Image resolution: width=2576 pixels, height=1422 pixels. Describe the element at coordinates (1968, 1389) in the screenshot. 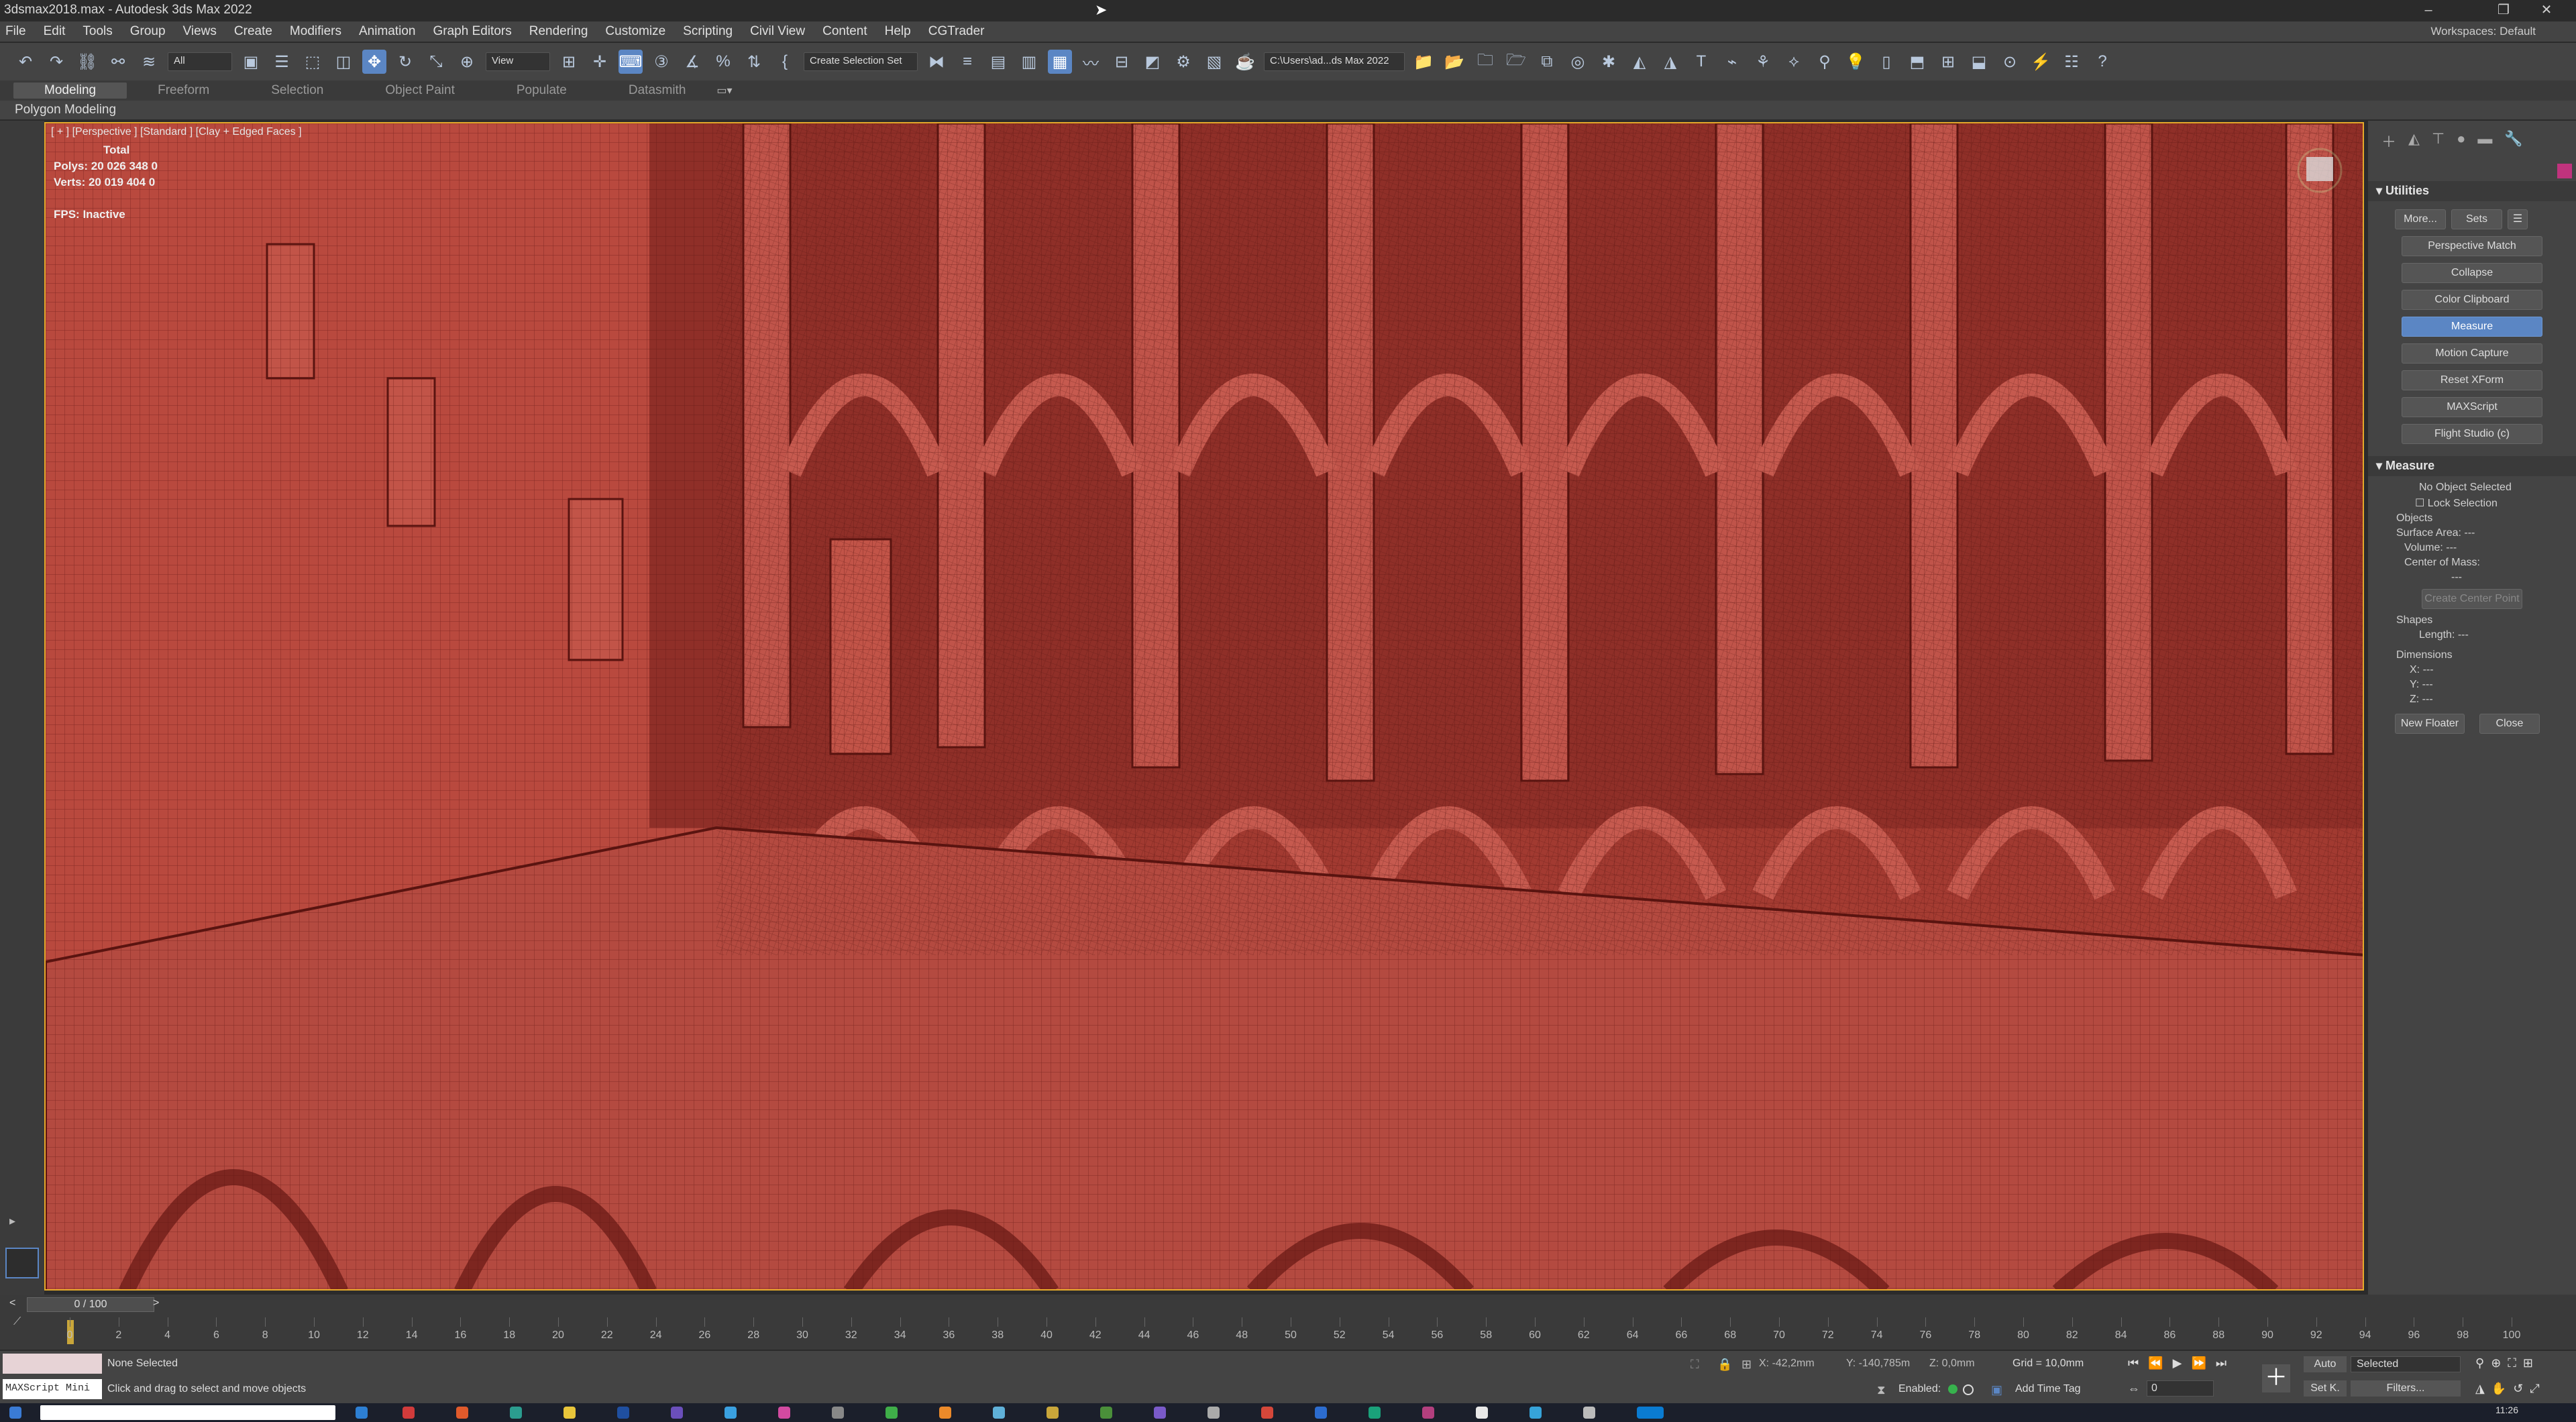

I see `adaptive-options-icon` at that location.